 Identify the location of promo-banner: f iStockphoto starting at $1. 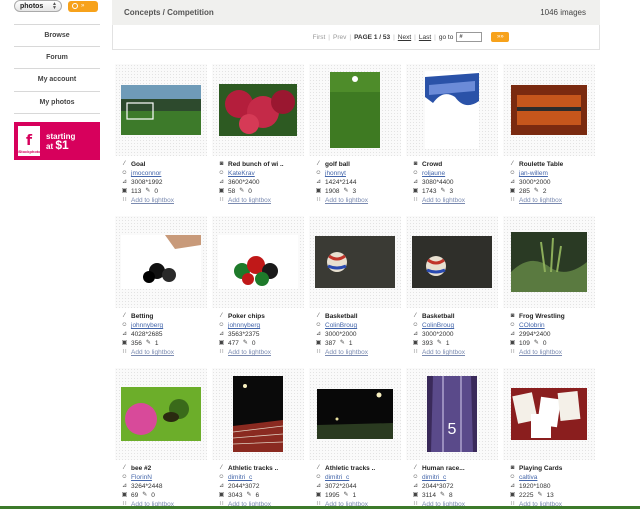
(57, 141).